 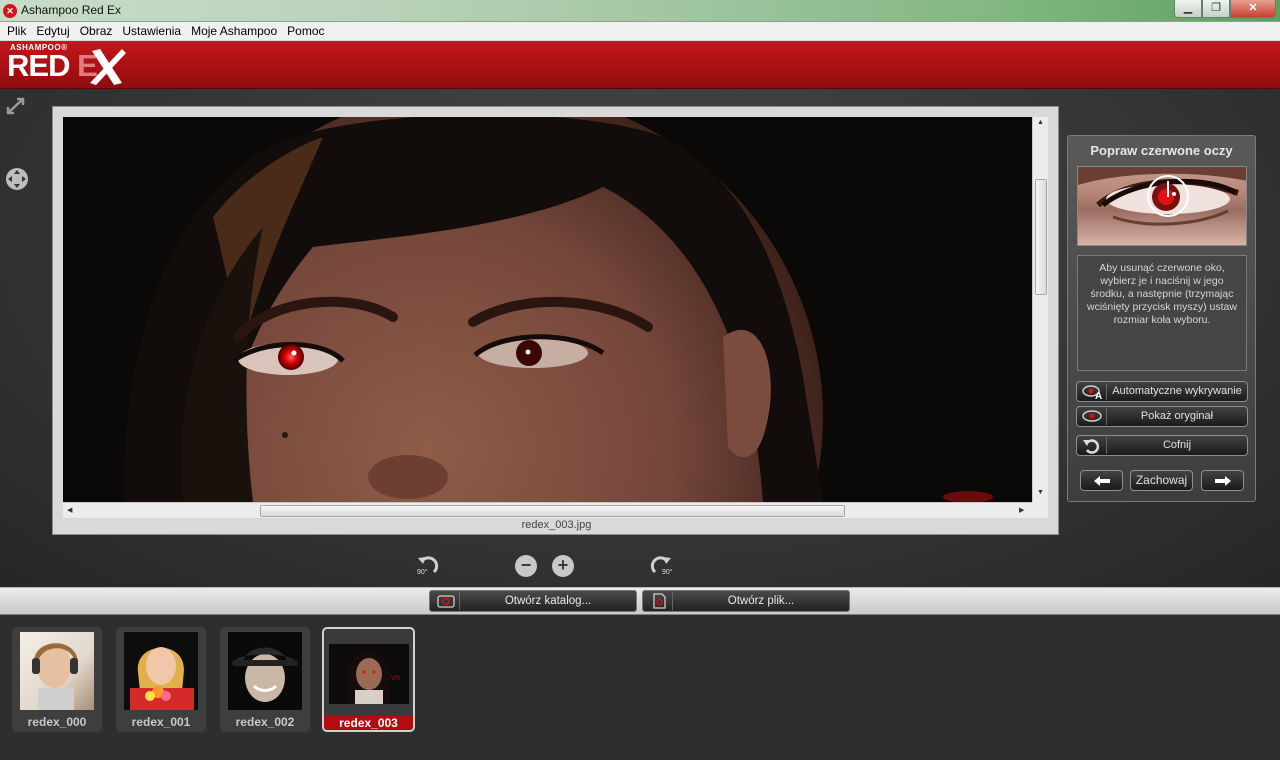 I want to click on undo-button: Cofnij, so click(x=1162, y=445).